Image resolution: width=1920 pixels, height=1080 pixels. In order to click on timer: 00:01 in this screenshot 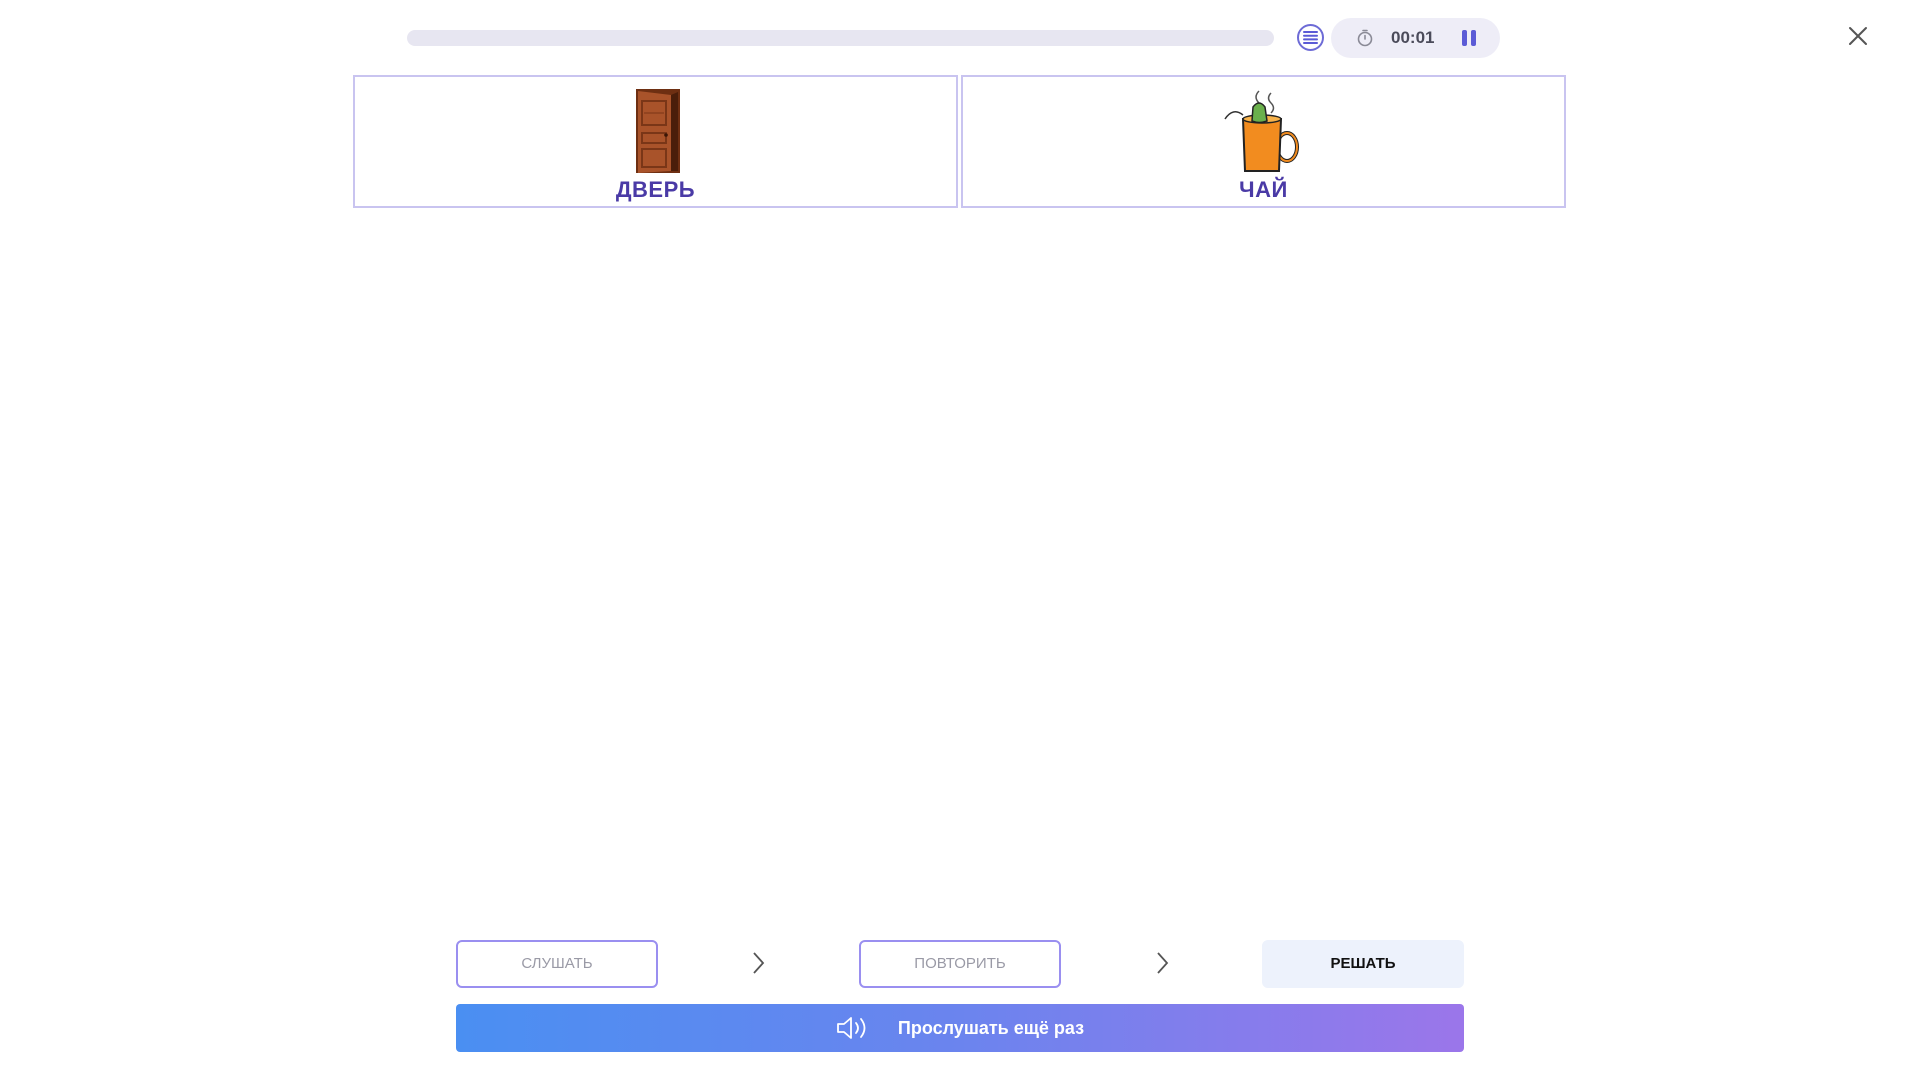, I will do `click(1415, 38)`.